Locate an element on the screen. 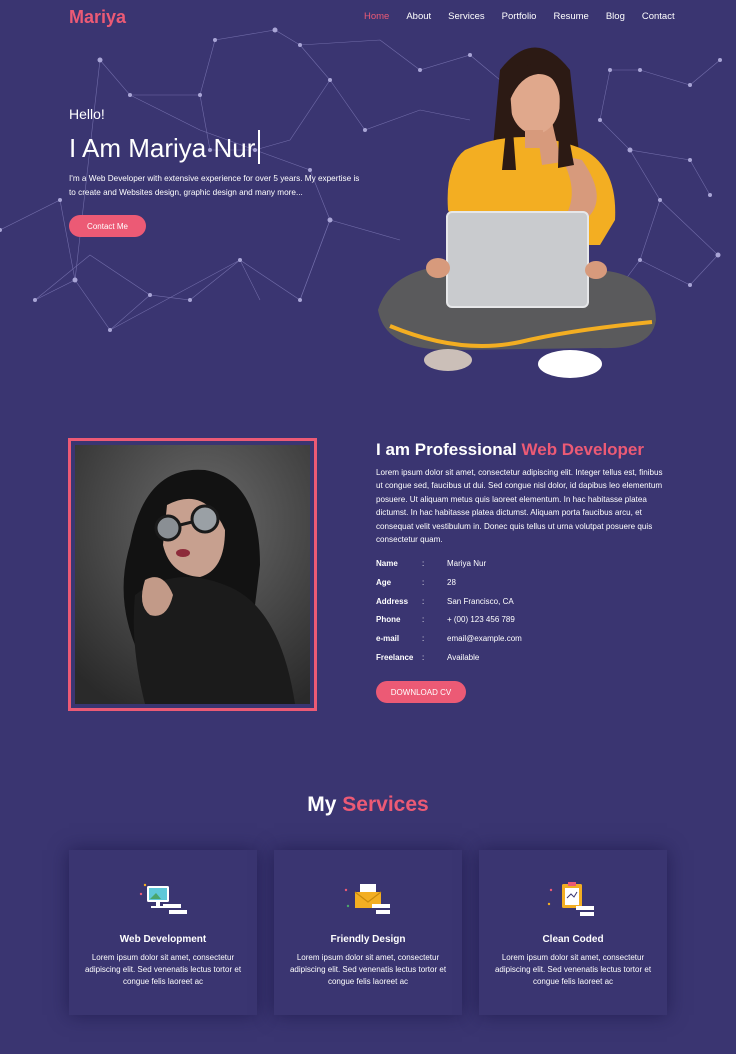 The height and width of the screenshot is (1054, 736). site-logo: Mariya is located at coordinates (97, 17).